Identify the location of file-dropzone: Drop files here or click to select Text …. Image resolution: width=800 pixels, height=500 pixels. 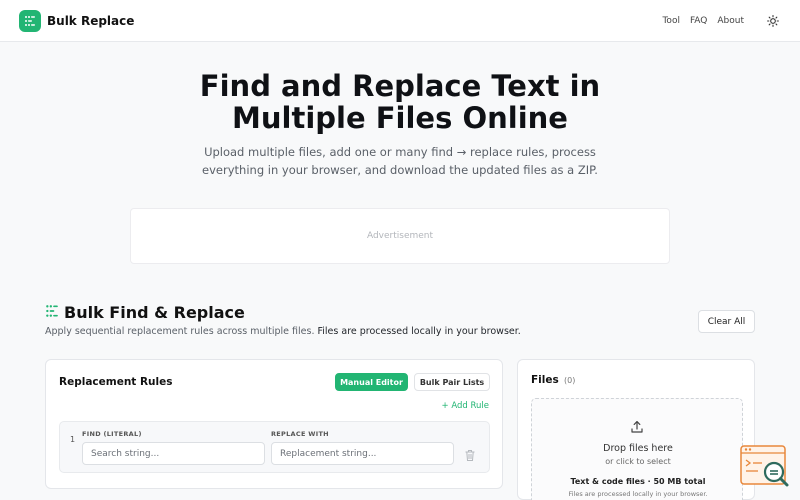
(637, 449).